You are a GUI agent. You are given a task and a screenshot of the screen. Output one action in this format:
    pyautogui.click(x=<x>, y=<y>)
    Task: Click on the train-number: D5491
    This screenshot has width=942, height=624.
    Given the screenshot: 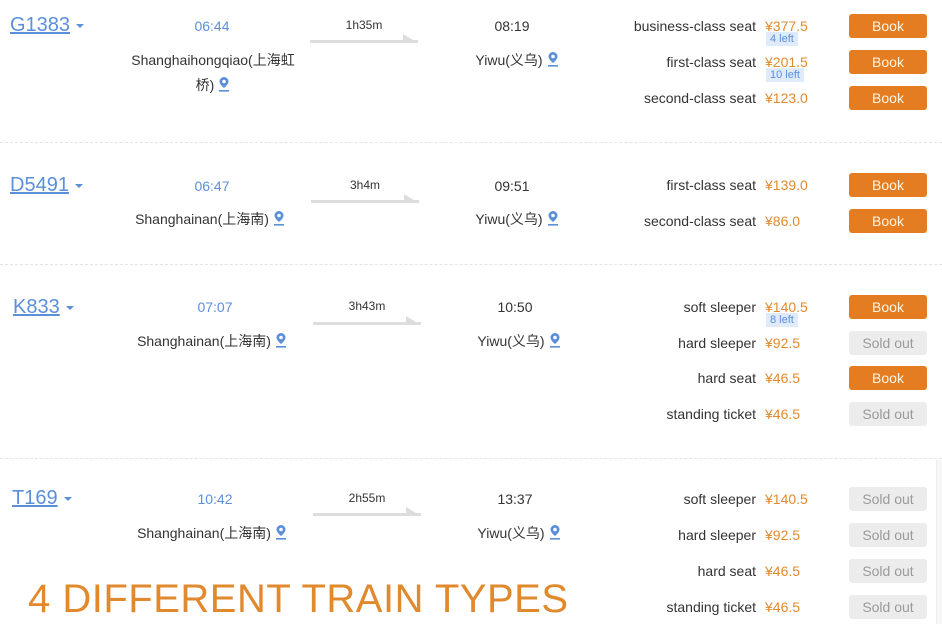 What is the action you would take?
    pyautogui.click(x=39, y=185)
    